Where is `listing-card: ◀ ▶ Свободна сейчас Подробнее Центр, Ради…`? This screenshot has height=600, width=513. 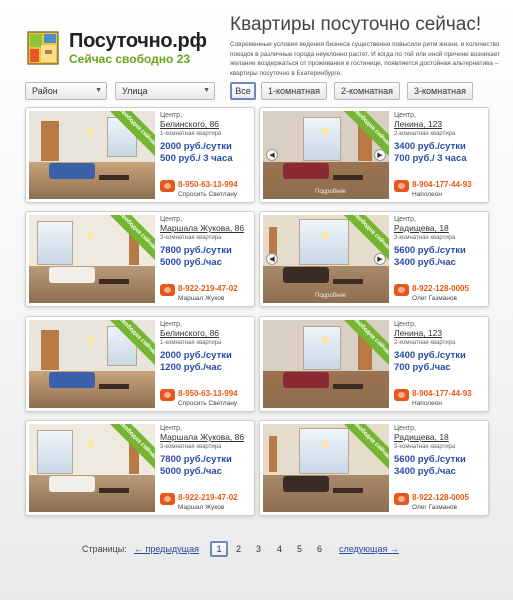 listing-card: ◀ ▶ Свободна сейчас Подробнее Центр, Ради… is located at coordinates (374, 259).